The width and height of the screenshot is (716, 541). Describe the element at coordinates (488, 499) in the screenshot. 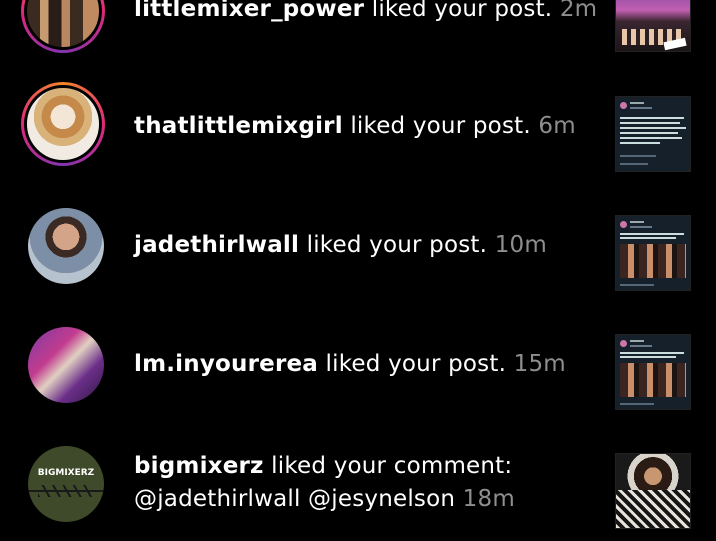

I see `timestamp: 18m` at that location.